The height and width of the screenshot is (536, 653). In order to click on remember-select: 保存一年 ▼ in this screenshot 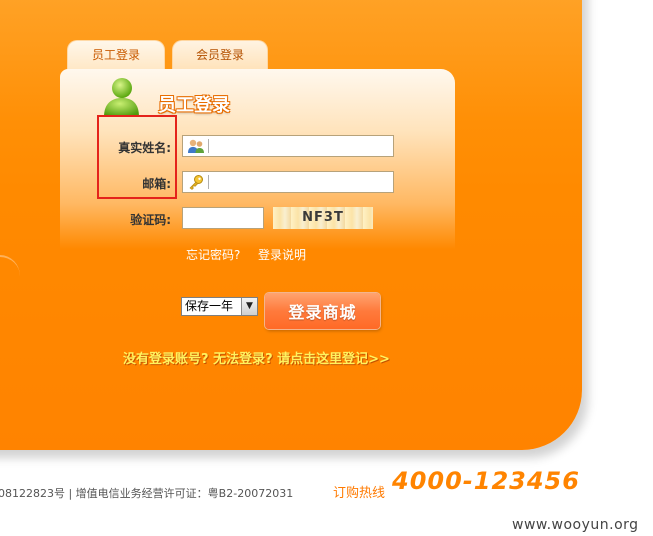, I will do `click(219, 306)`.